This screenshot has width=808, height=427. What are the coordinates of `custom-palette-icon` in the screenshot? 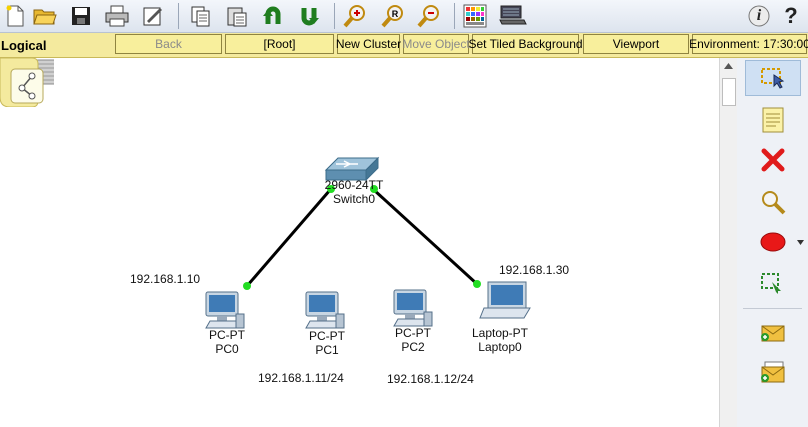 It's located at (475, 16).